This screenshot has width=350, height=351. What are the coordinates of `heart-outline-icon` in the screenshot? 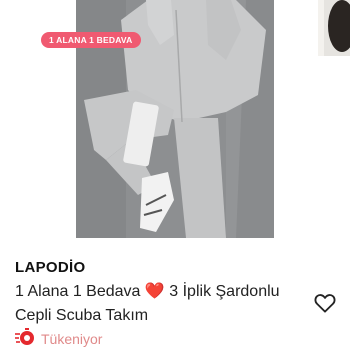 It's located at (325, 305).